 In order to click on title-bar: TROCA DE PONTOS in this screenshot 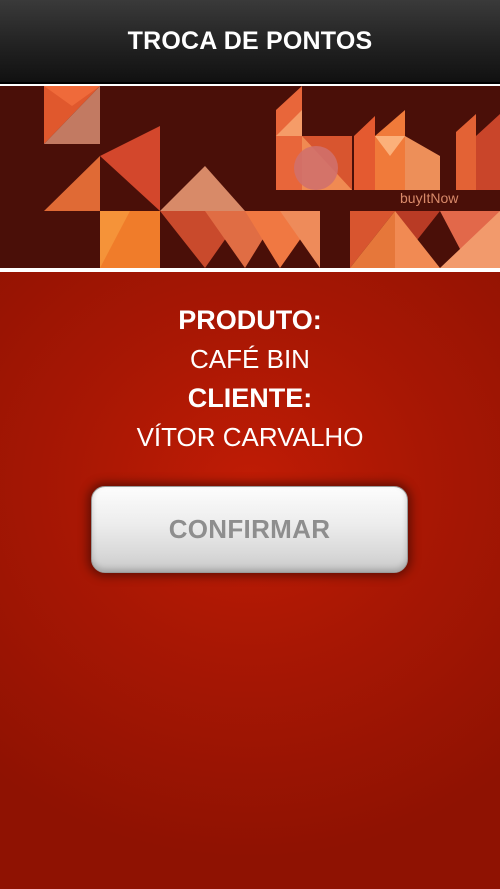, I will do `click(250, 42)`.